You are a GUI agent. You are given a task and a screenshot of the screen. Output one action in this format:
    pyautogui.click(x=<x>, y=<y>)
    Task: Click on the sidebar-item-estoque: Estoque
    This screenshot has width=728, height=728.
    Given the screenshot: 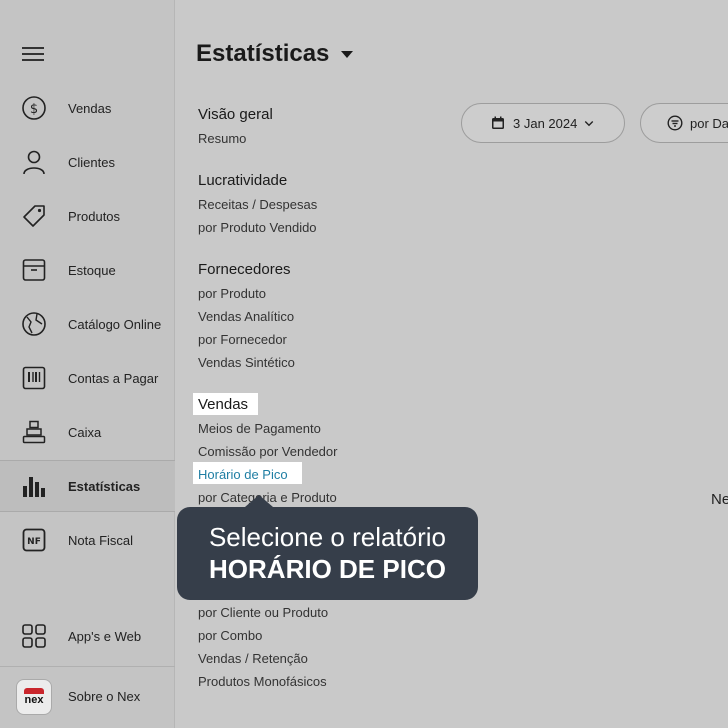 What is the action you would take?
    pyautogui.click(x=87, y=270)
    